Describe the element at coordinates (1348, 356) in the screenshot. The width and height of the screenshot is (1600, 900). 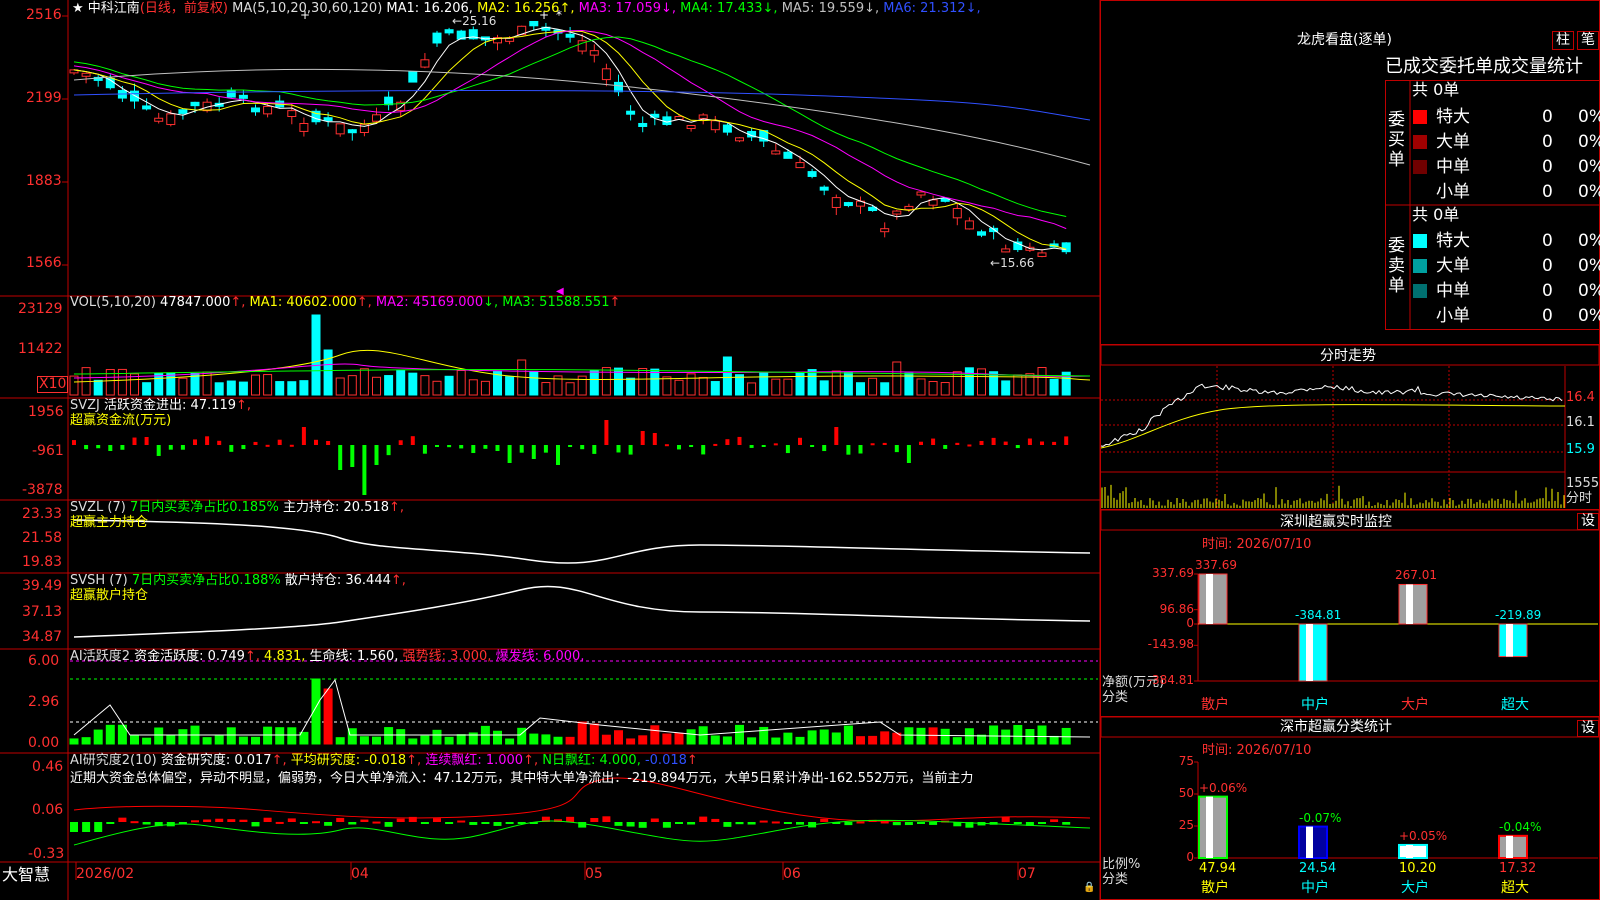
I see `fenshi-title: 分时走势` at that location.